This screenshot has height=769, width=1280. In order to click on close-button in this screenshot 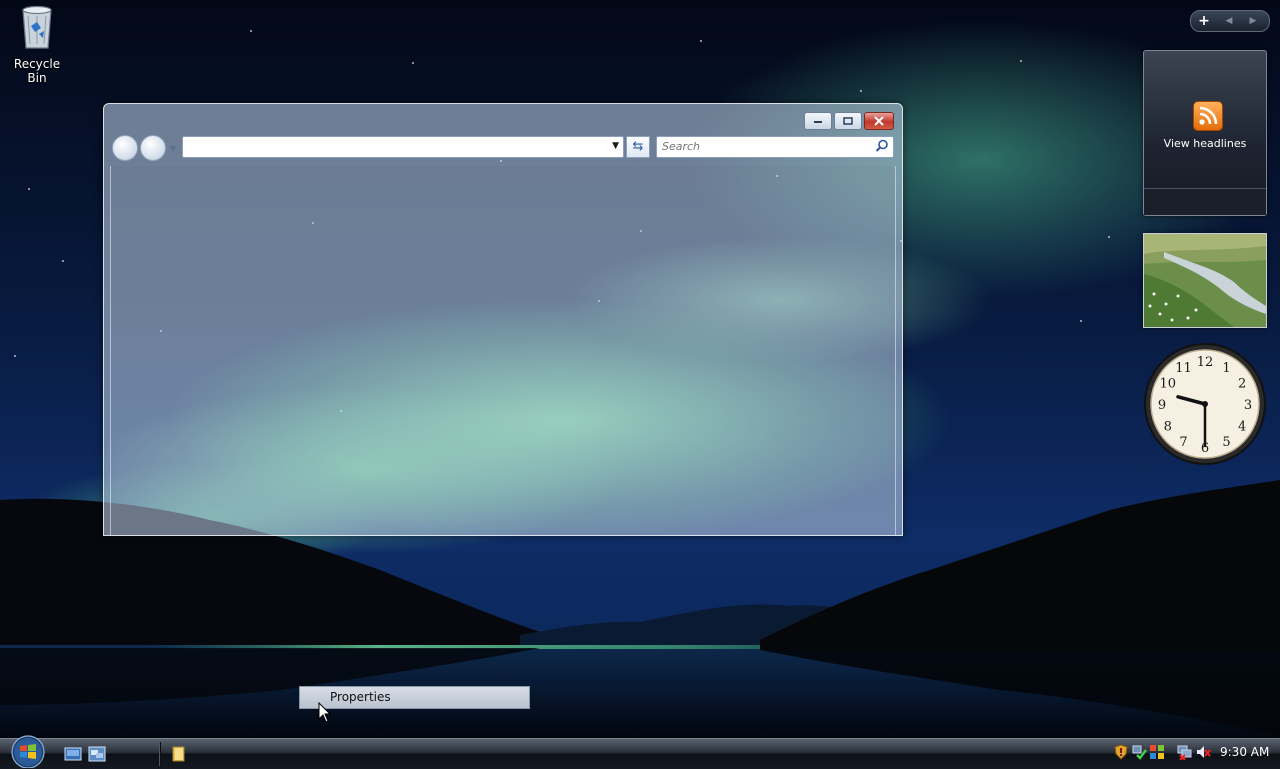, I will do `click(879, 121)`.